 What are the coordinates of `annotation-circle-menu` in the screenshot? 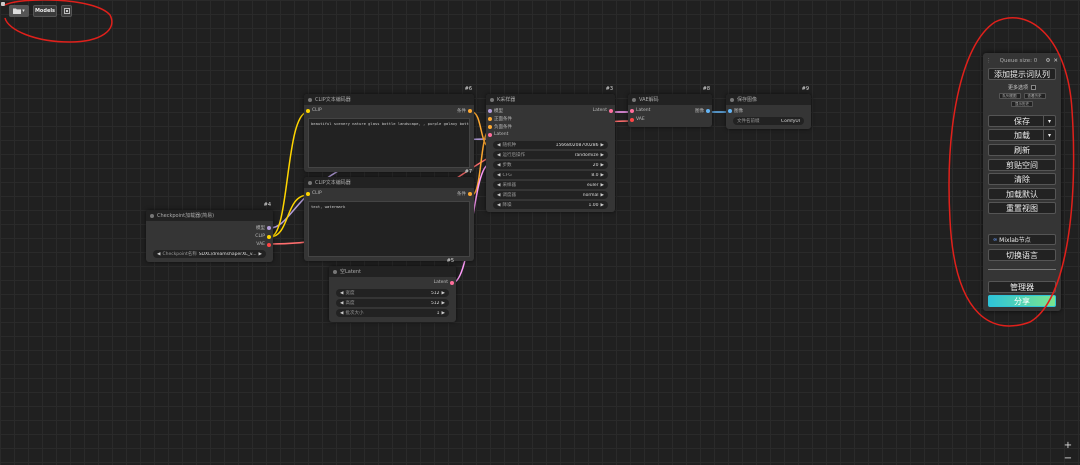 It's located at (1011, 172).